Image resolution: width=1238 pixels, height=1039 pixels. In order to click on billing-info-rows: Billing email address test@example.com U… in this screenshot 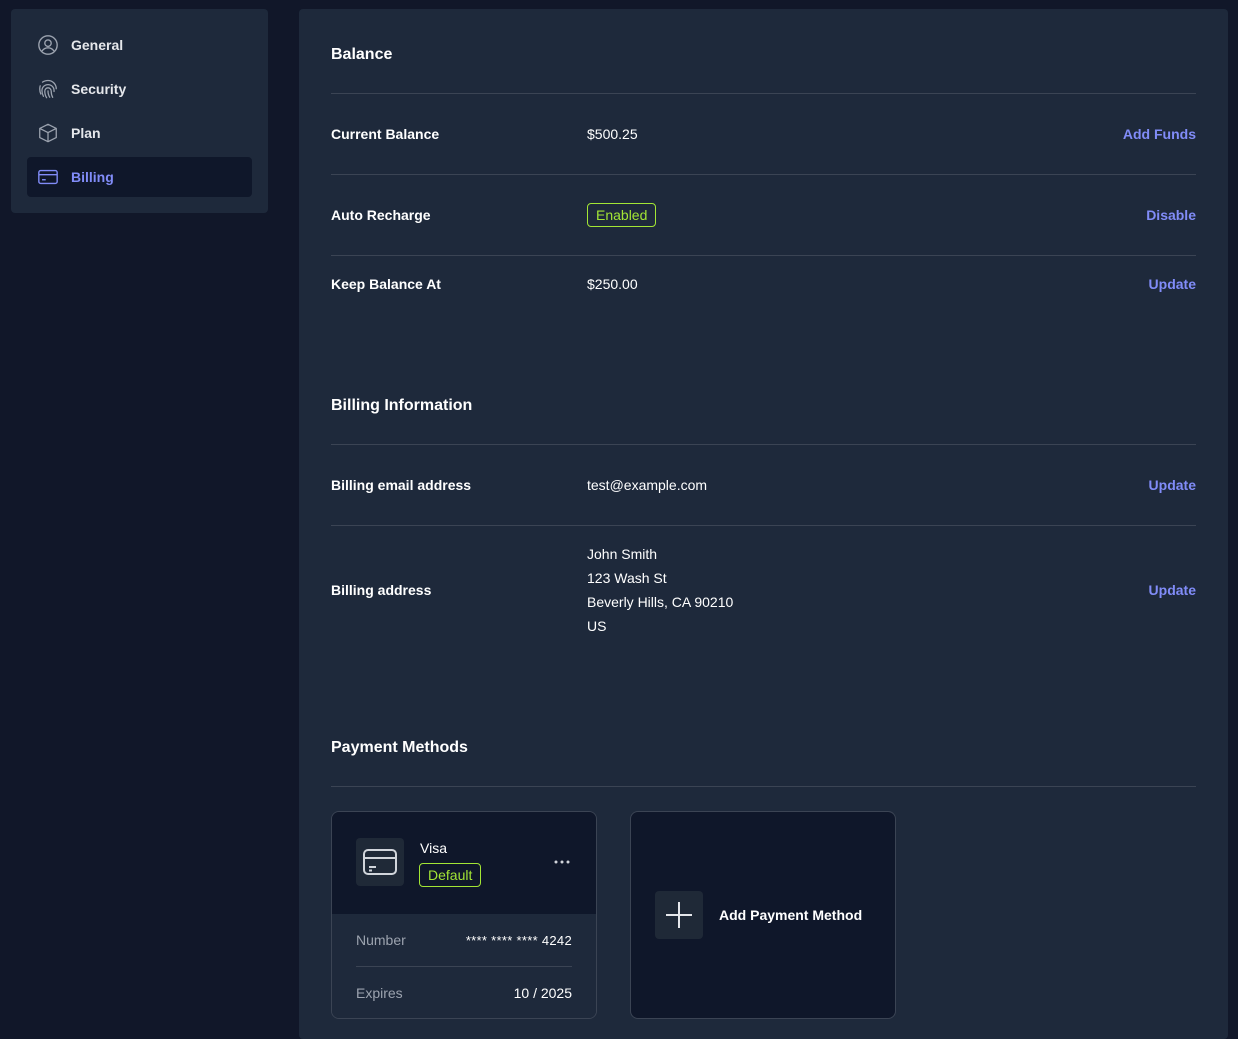, I will do `click(763, 549)`.